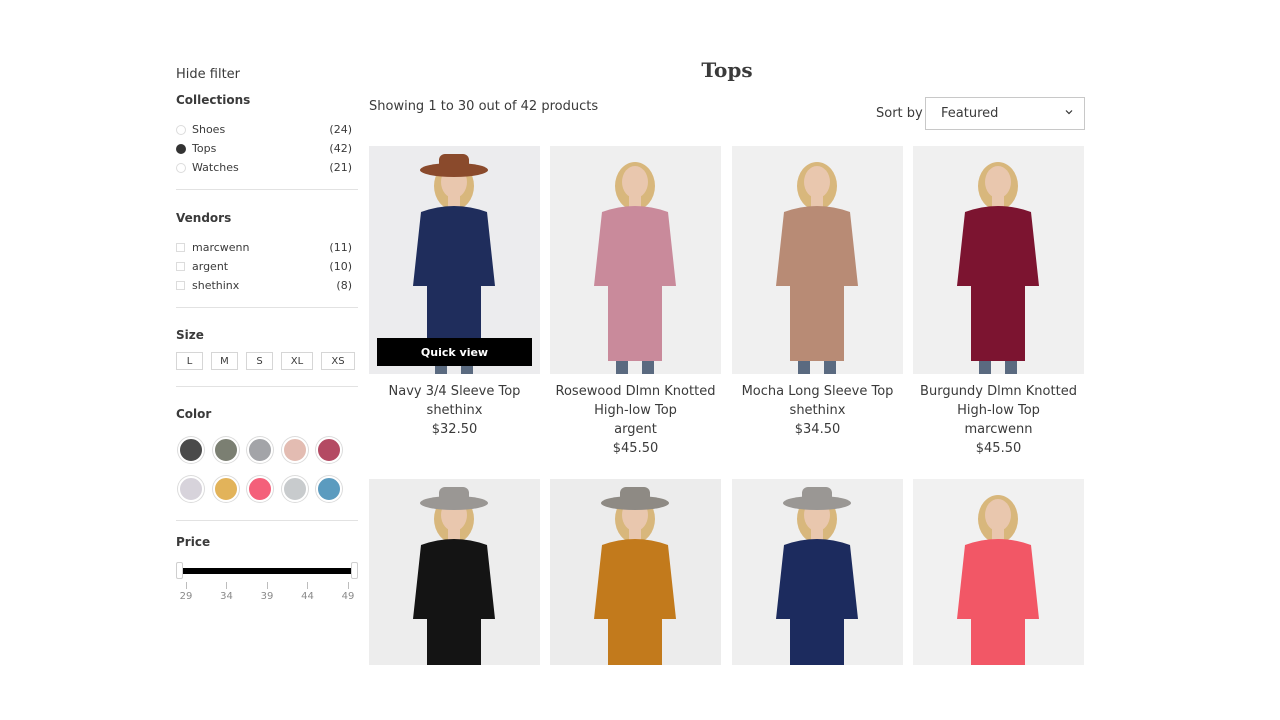 Image resolution: width=1280 pixels, height=720 pixels. Describe the element at coordinates (204, 148) in the screenshot. I see `option-label: Tops` at that location.